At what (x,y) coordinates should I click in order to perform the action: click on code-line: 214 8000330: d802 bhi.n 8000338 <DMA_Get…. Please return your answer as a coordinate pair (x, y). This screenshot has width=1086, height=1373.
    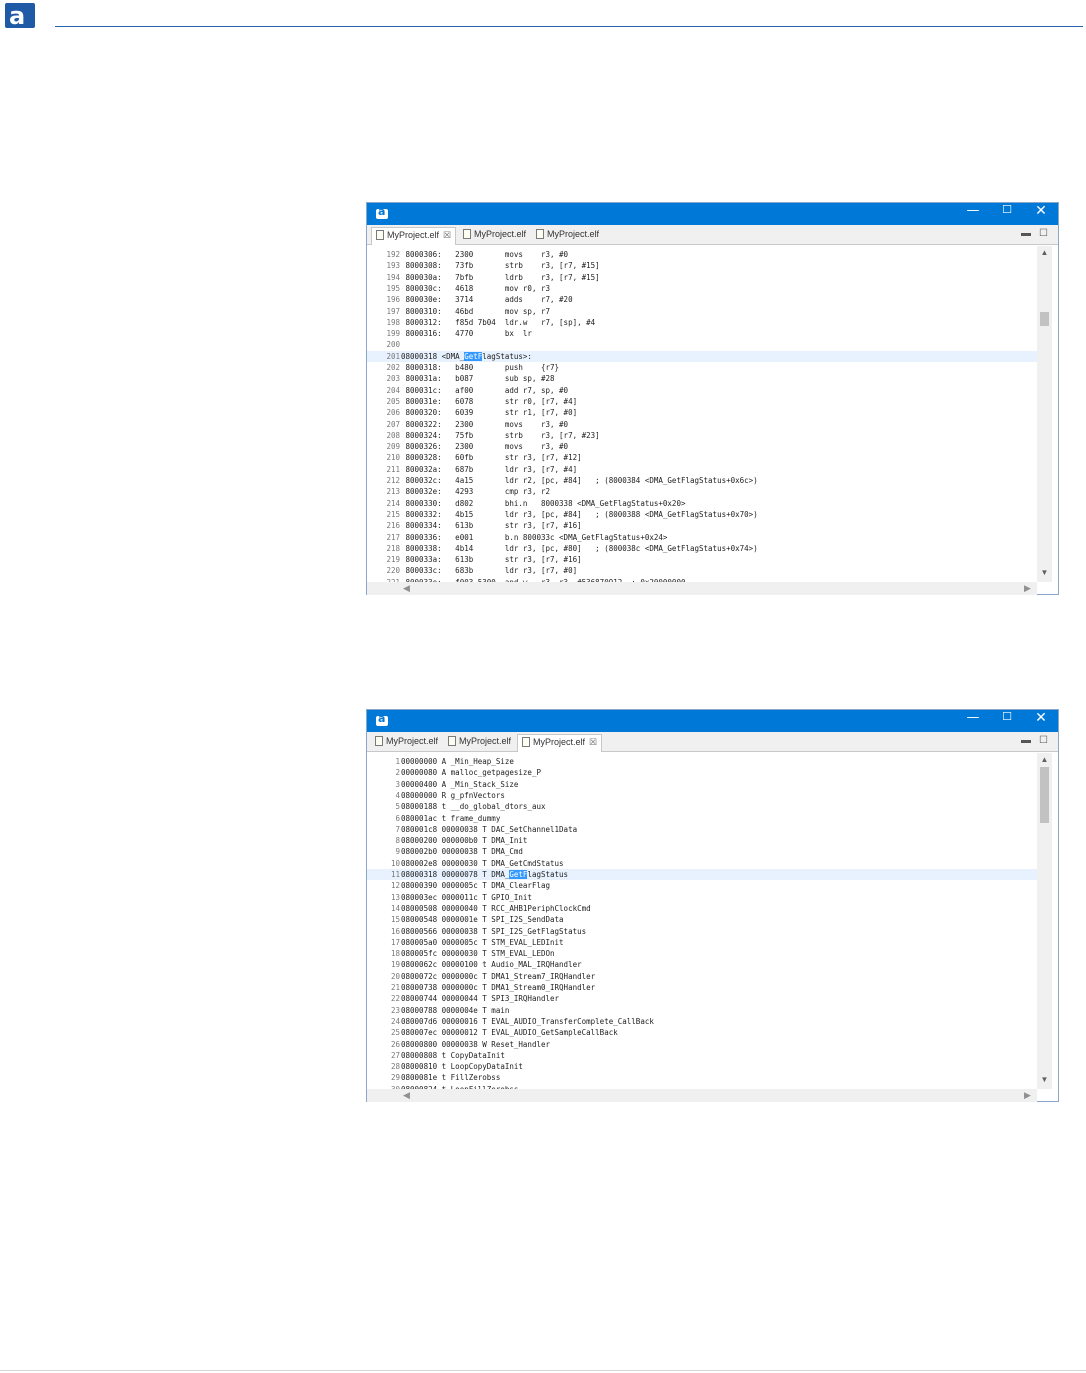
    Looking at the image, I should click on (702, 503).